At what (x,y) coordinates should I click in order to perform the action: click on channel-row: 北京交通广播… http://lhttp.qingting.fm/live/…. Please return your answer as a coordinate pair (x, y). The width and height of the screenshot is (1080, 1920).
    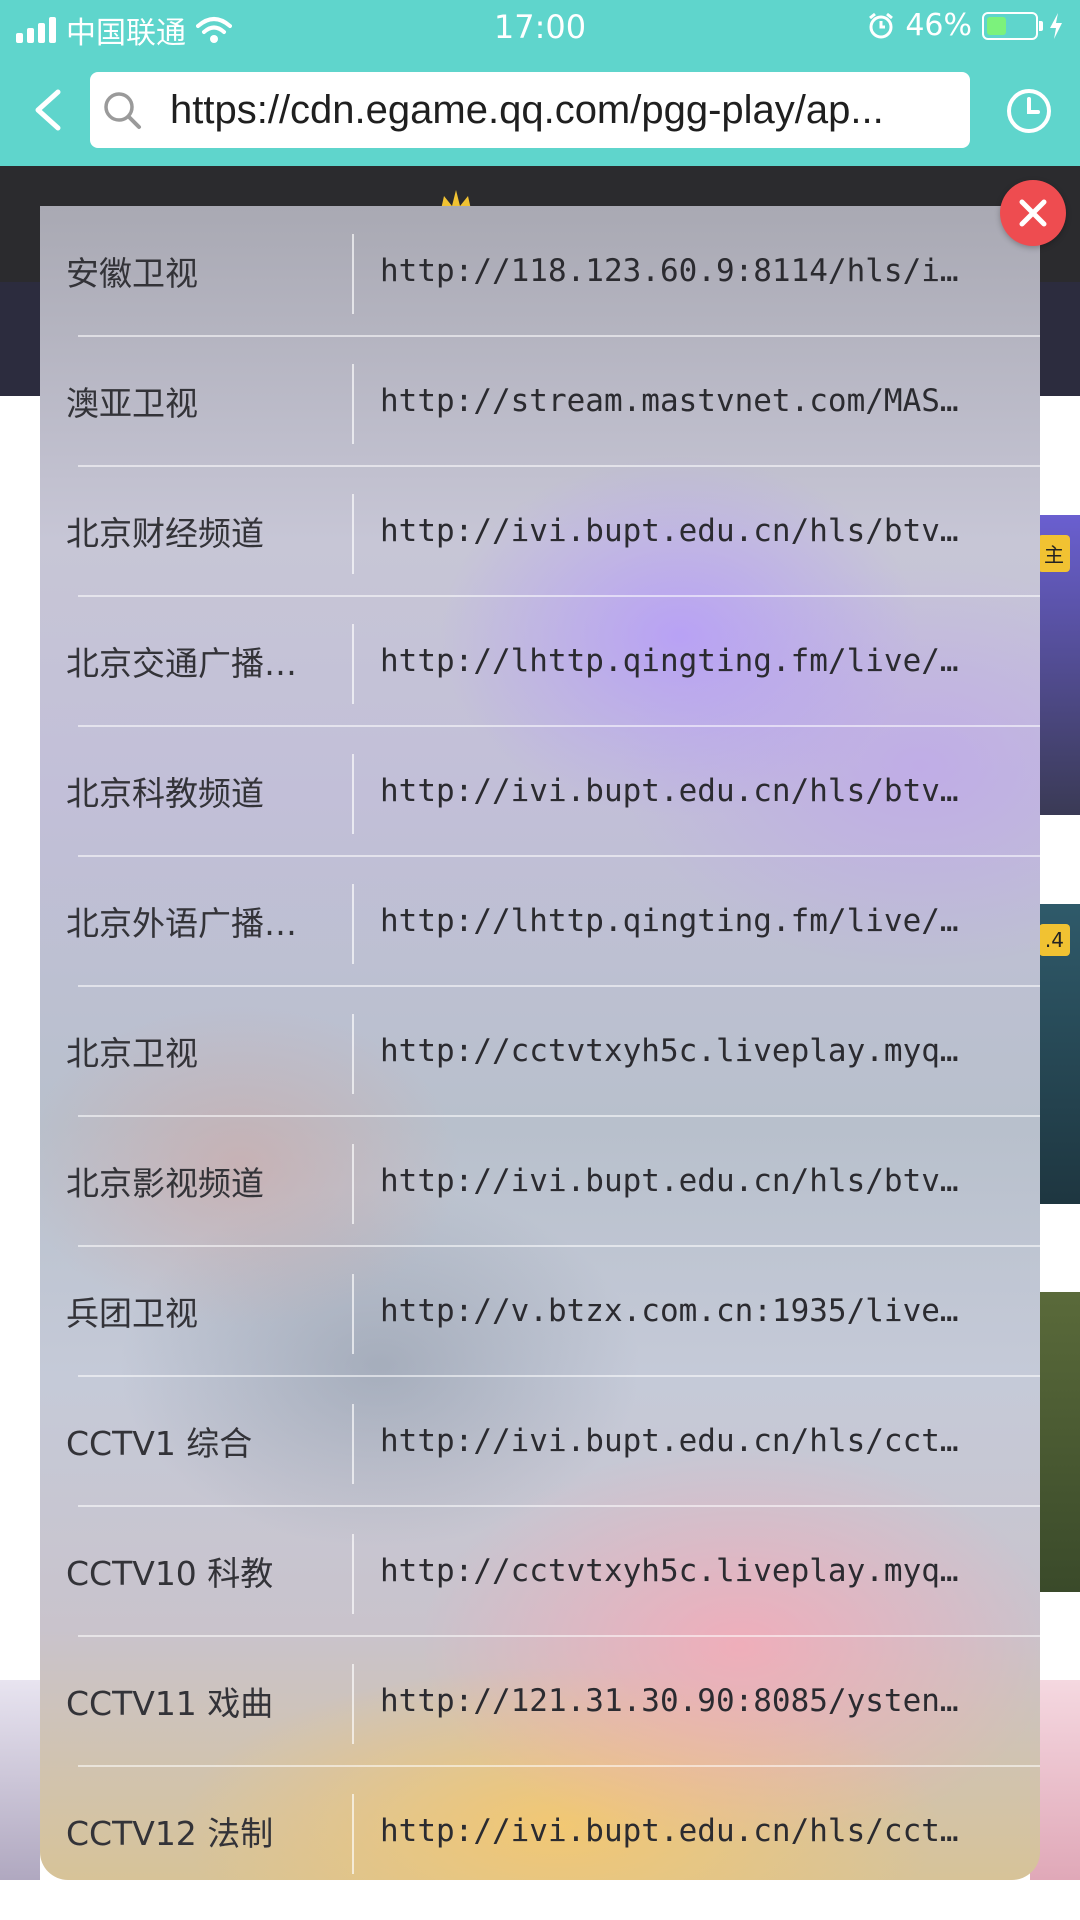
    Looking at the image, I should click on (540, 661).